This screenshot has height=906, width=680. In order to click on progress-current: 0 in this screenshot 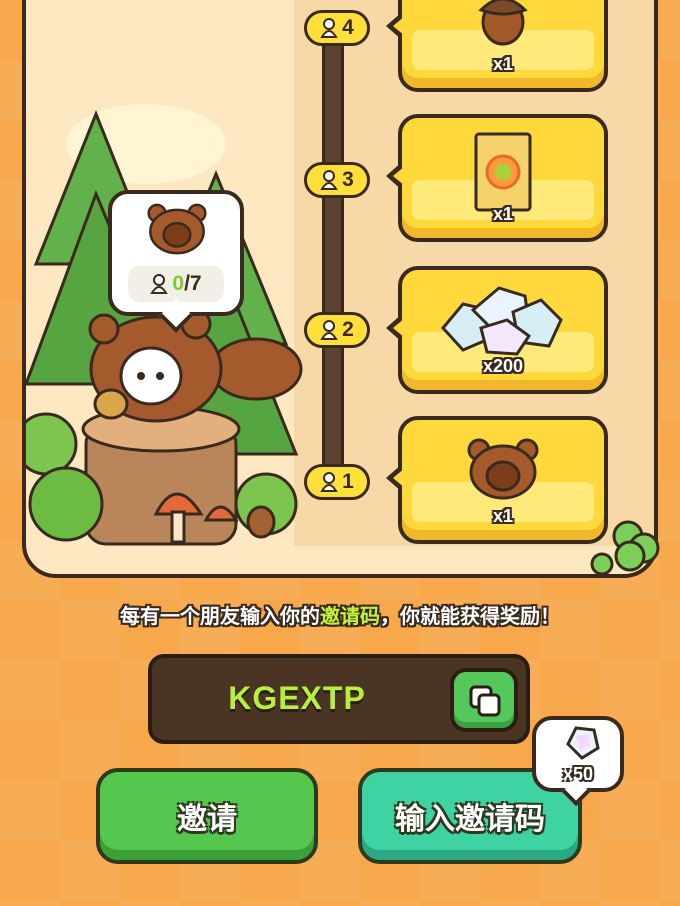, I will do `click(178, 283)`.